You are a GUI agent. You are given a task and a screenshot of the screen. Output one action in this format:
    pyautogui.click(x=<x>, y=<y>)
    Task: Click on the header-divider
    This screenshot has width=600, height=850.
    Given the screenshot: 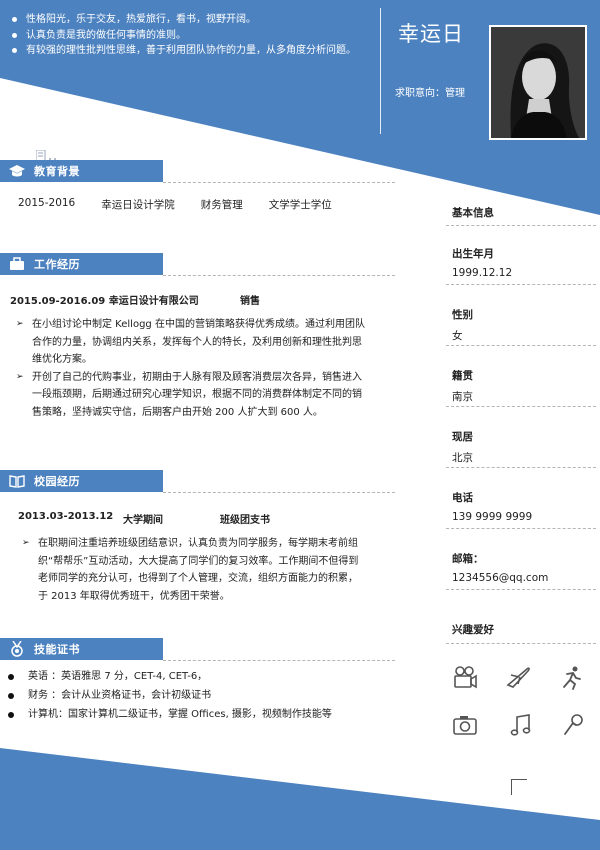 What is the action you would take?
    pyautogui.click(x=380, y=71)
    